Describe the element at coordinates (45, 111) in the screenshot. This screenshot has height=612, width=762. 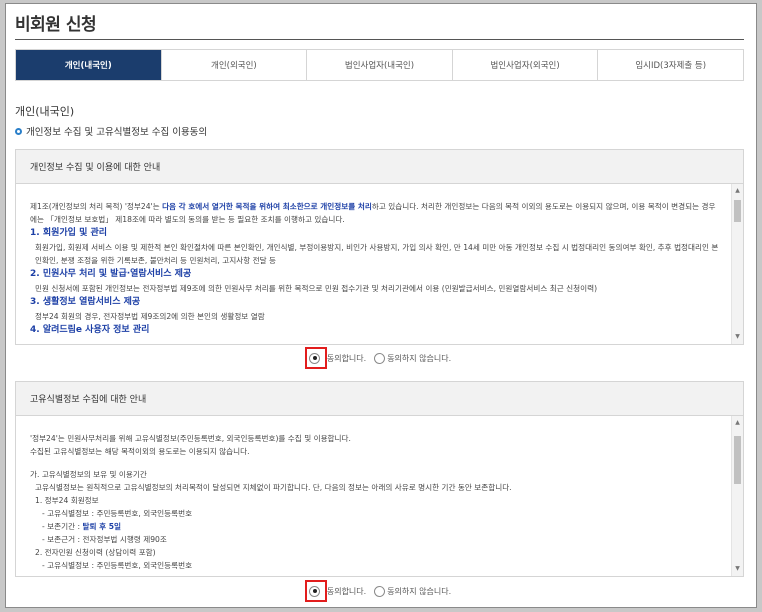
I see `section-heading: 개인(내국인)` at that location.